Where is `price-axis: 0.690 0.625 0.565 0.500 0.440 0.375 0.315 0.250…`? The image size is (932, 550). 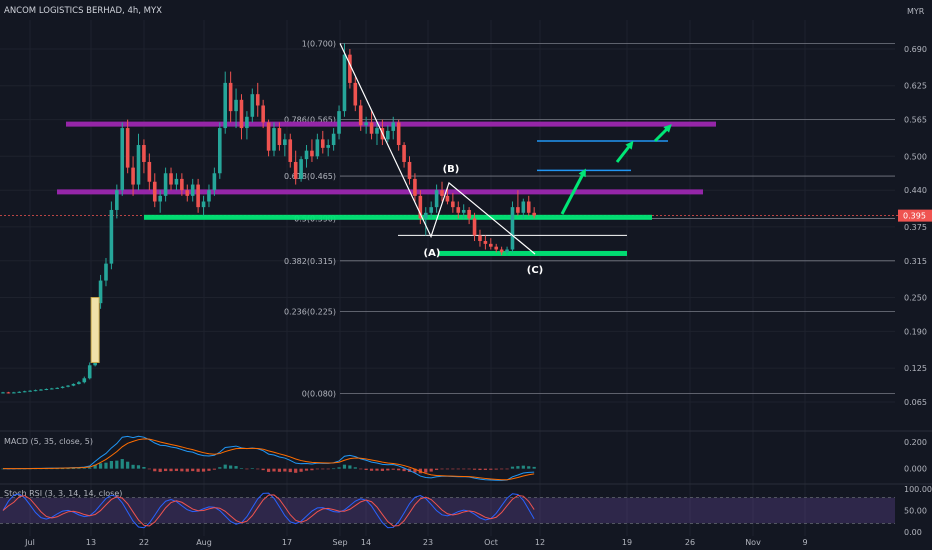
price-axis: 0.690 0.625 0.565 0.500 0.440 0.375 0.315 0.250… is located at coordinates (915, 226).